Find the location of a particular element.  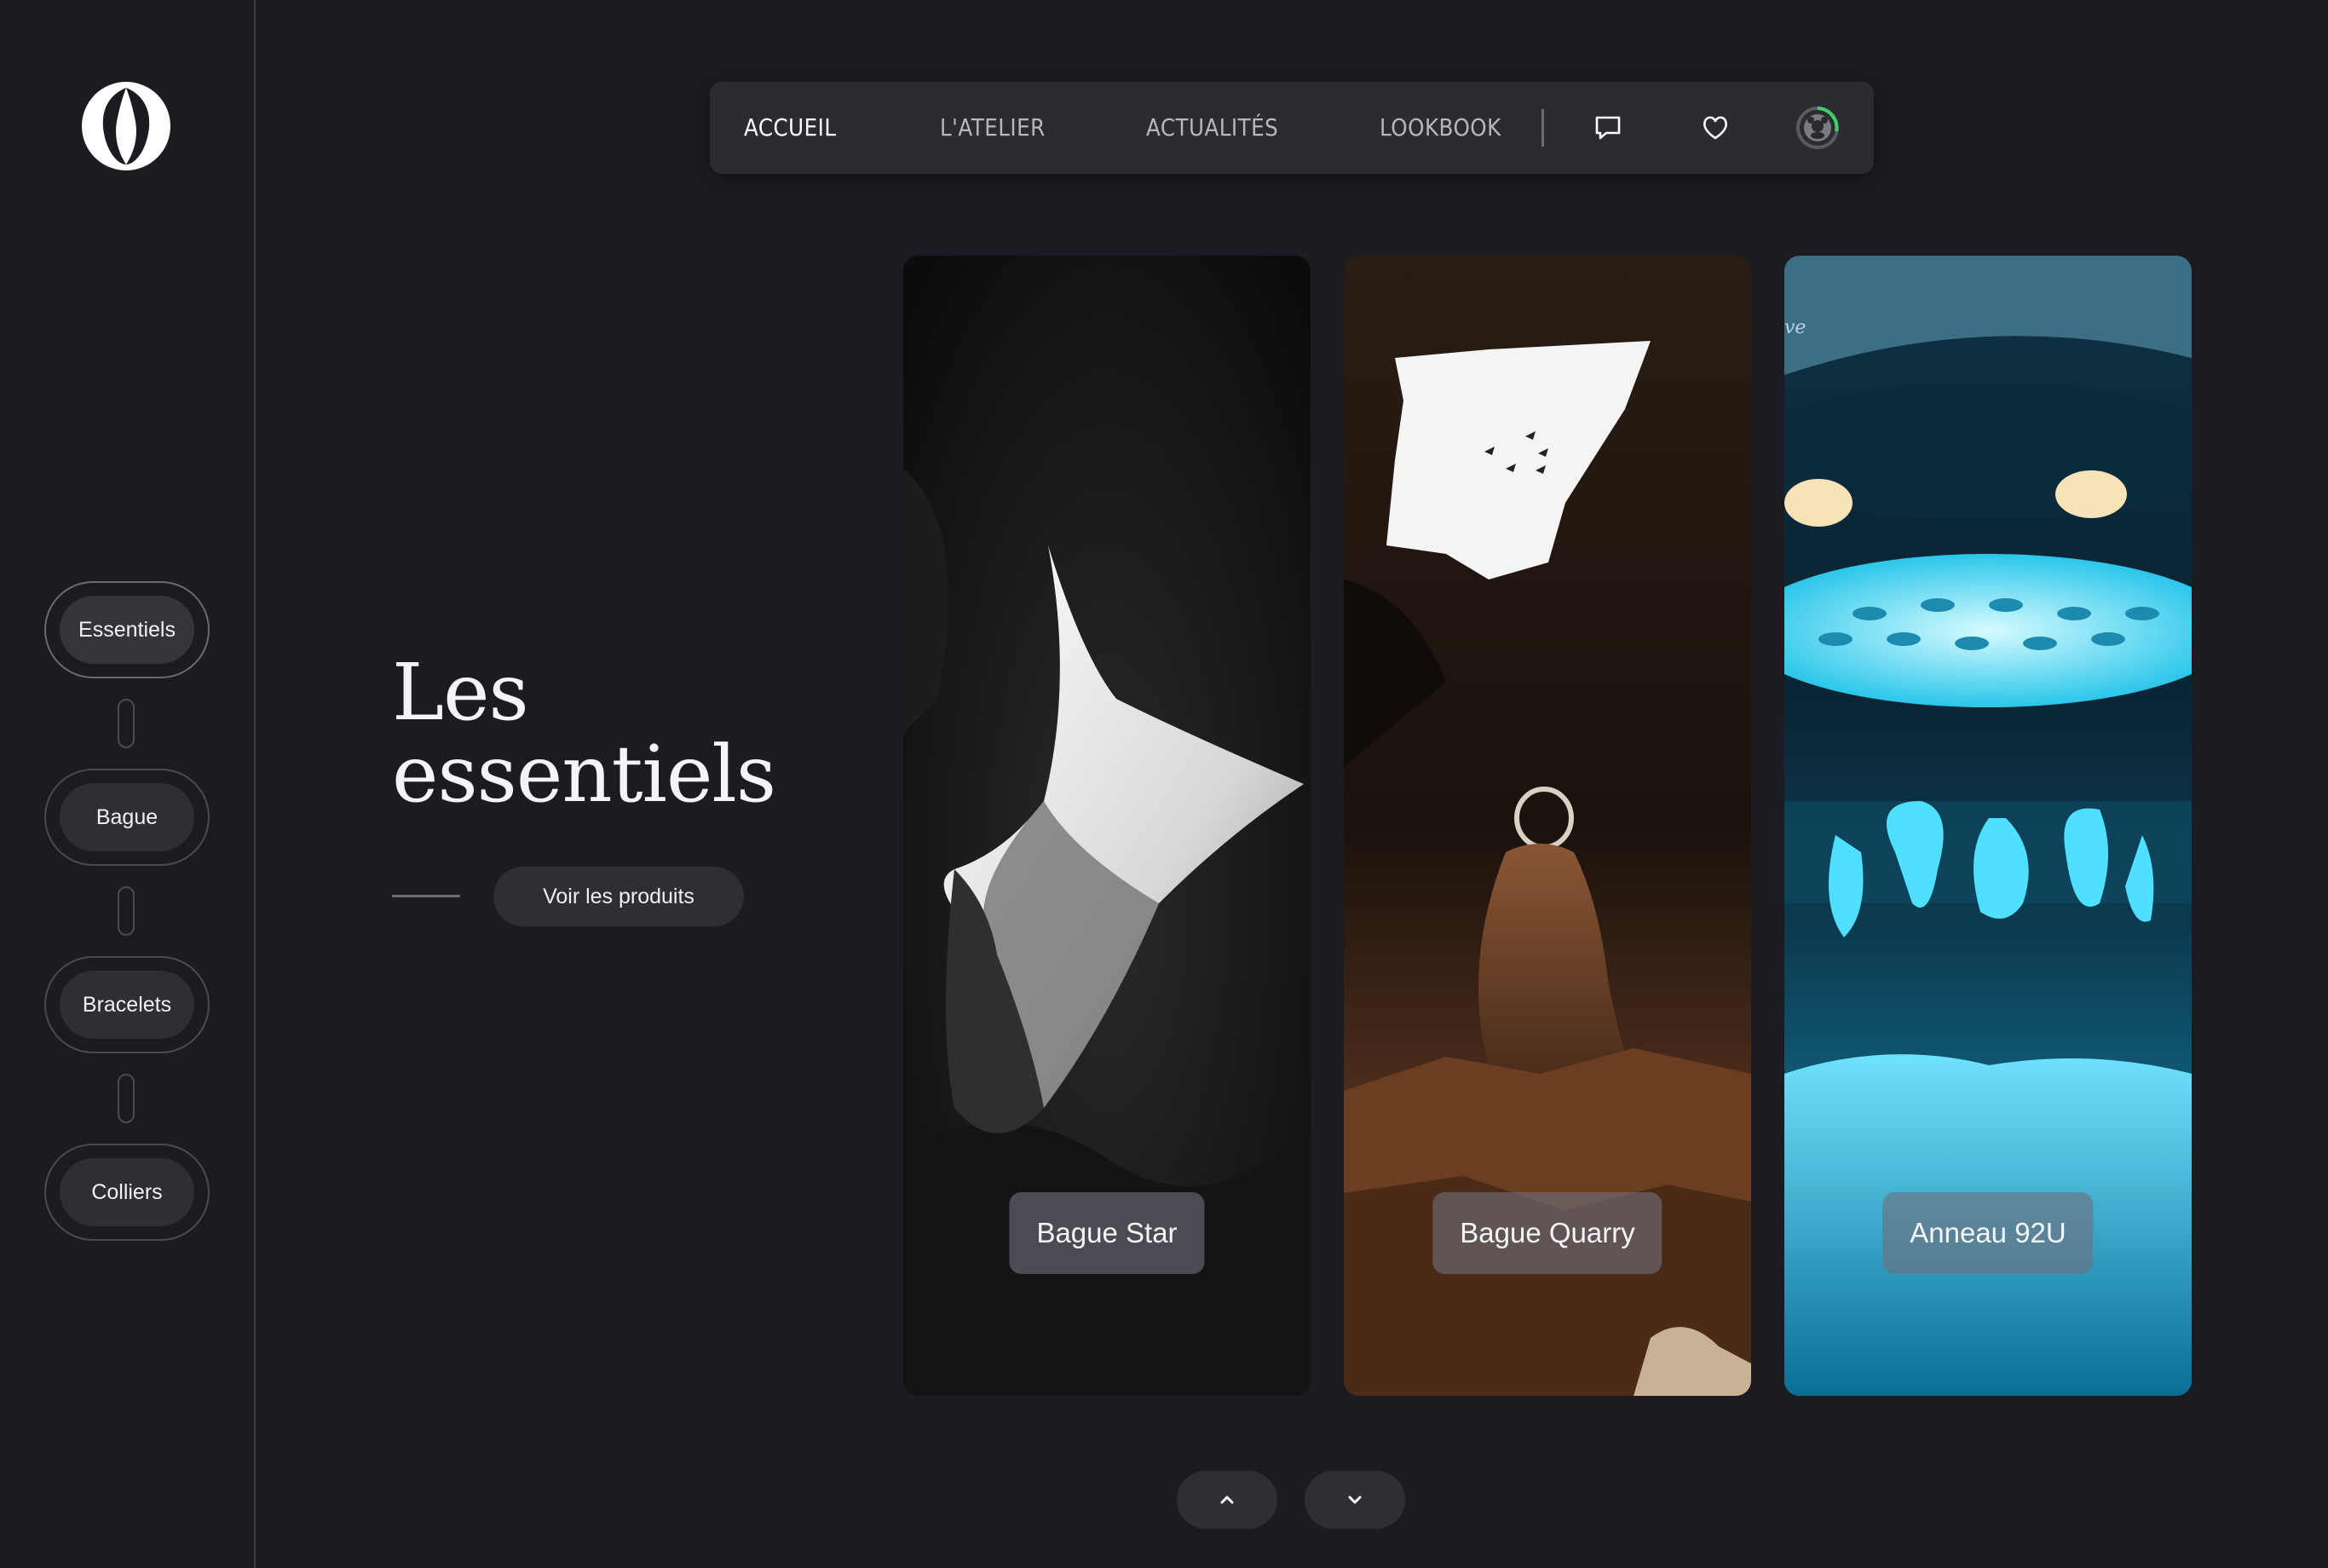

category-label: Colliers is located at coordinates (127, 1192).